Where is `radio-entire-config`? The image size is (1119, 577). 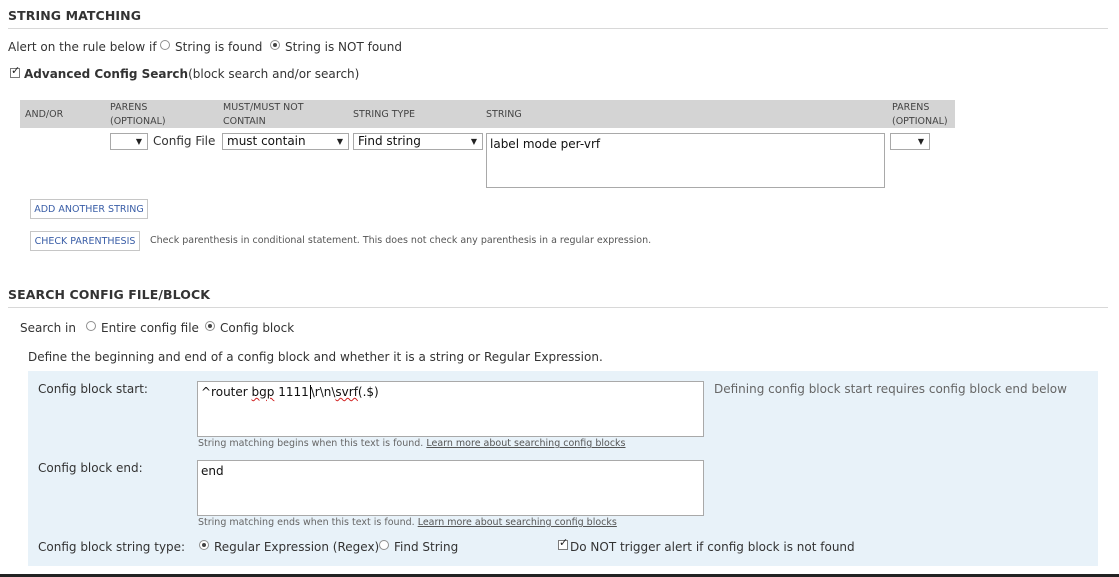 radio-entire-config is located at coordinates (91, 326).